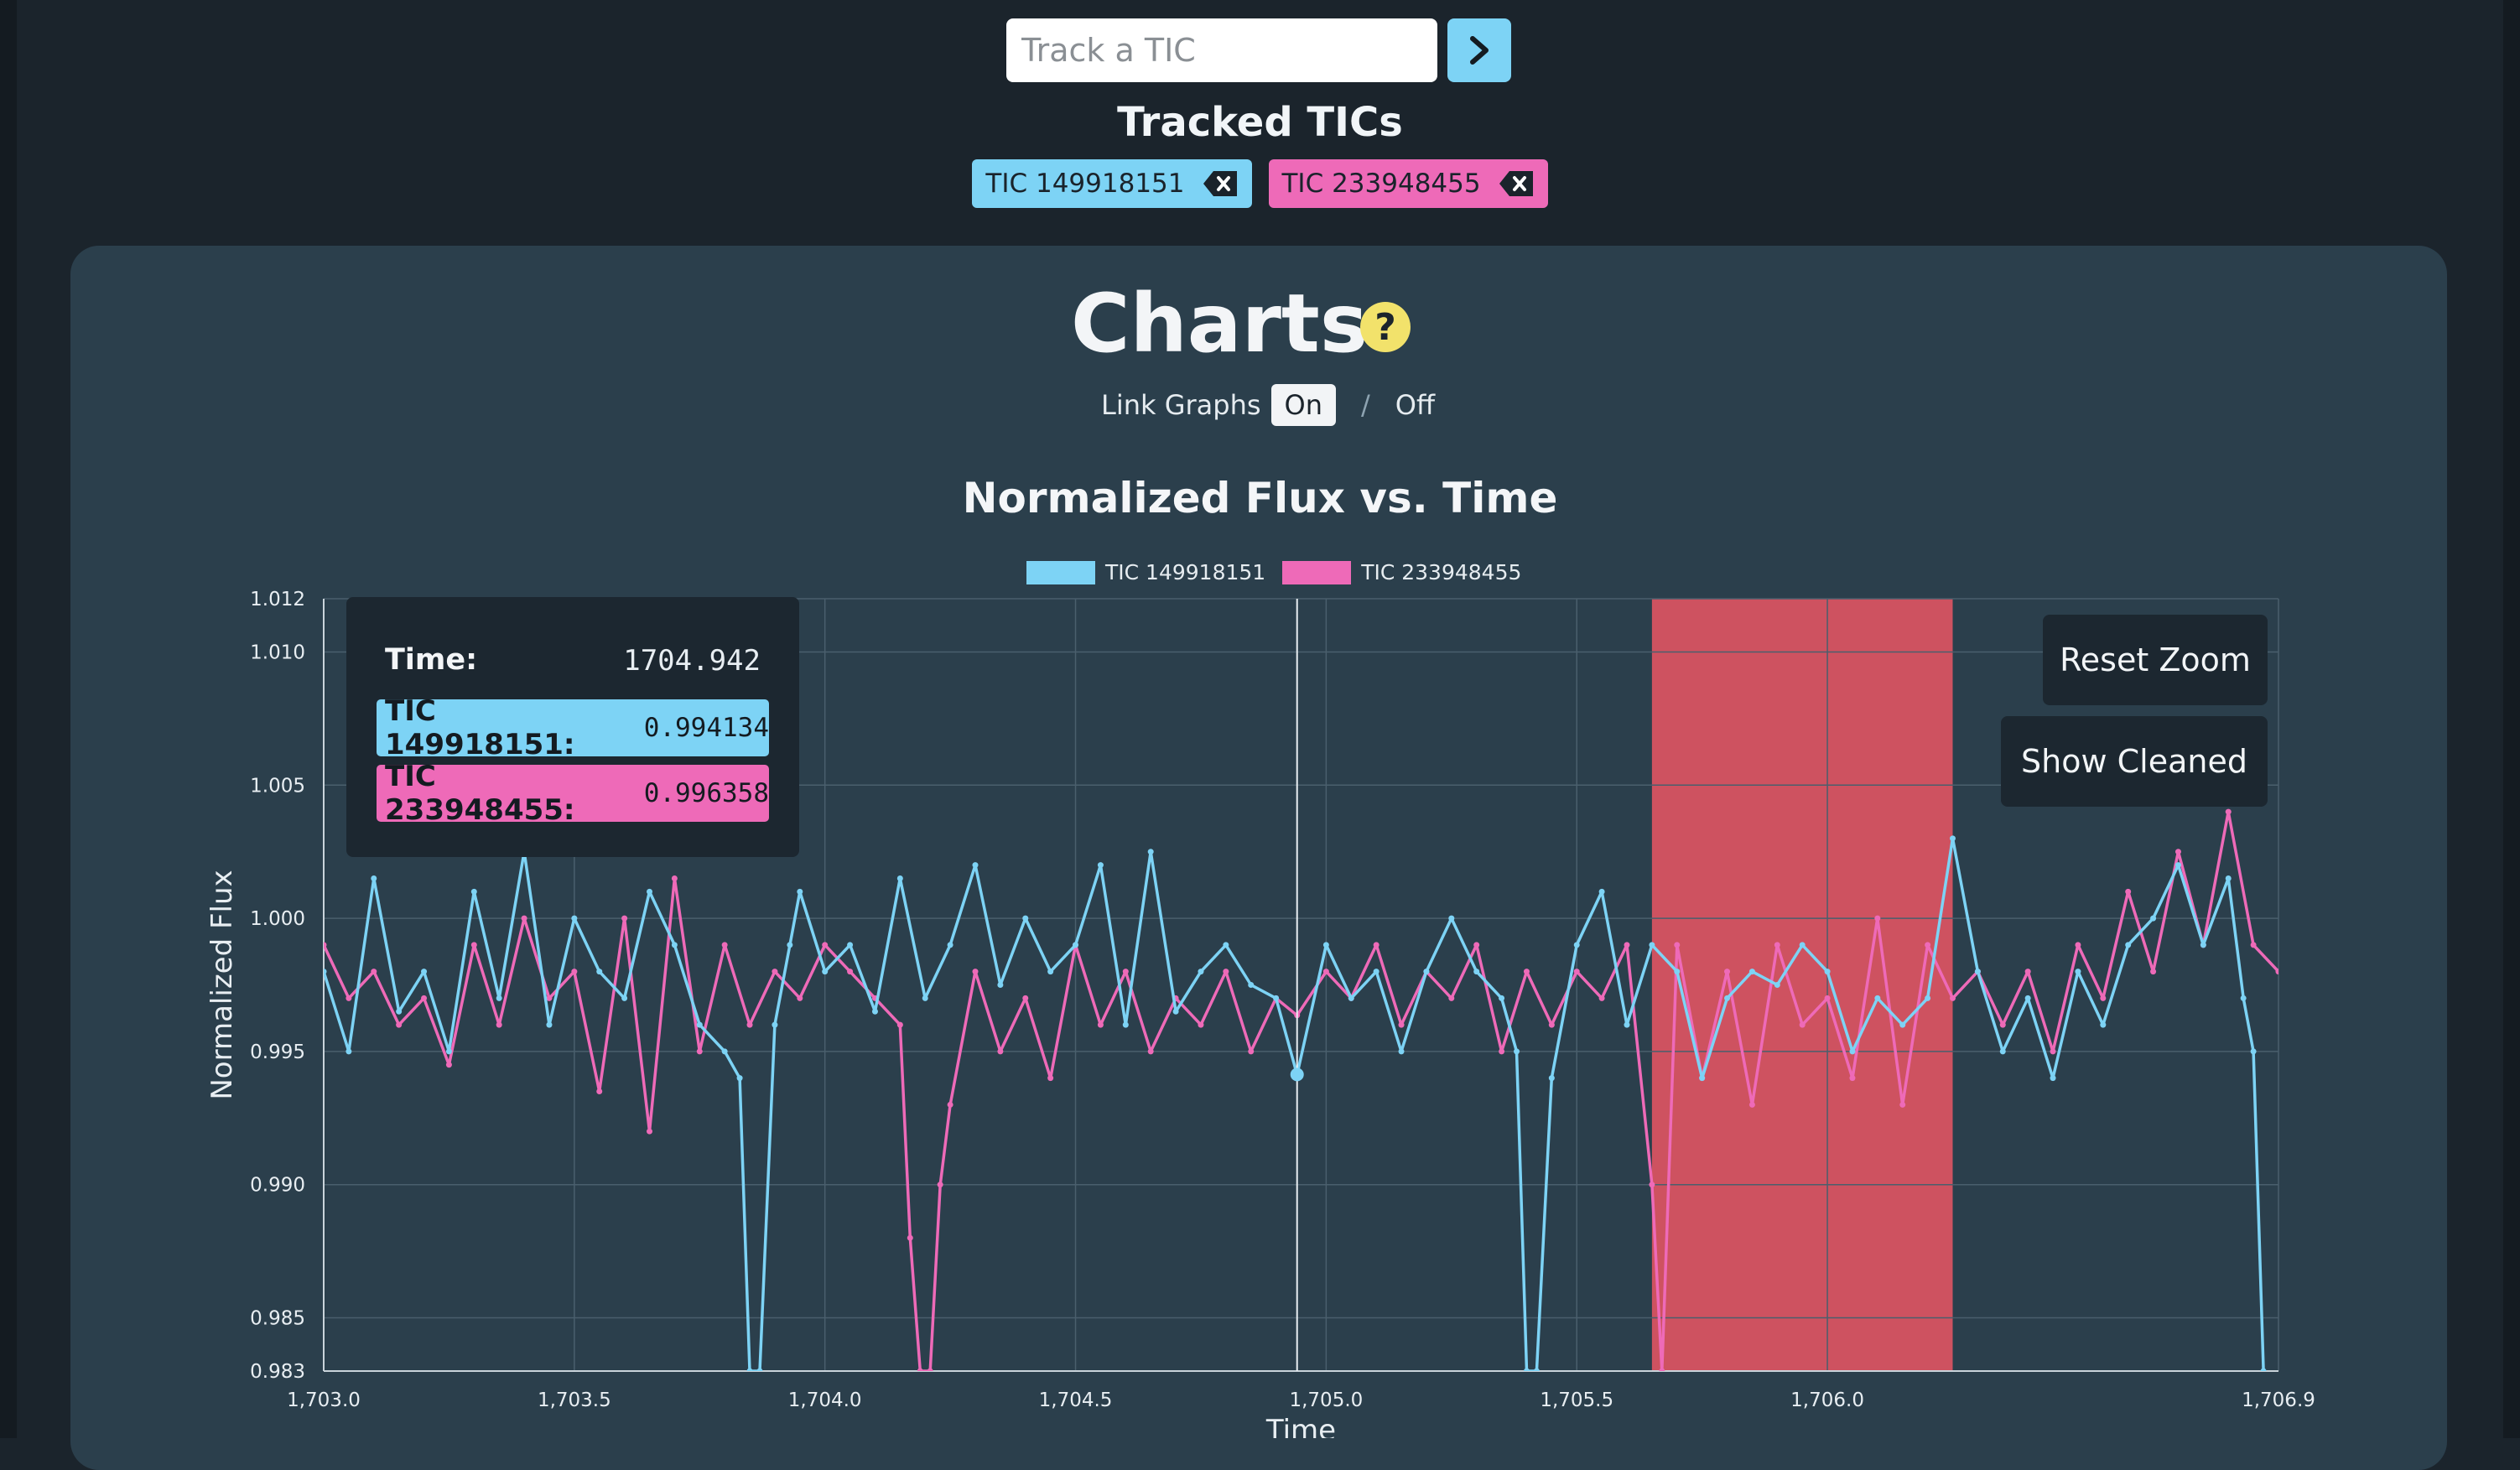  What do you see at coordinates (277, 919) in the screenshot?
I see `y-tick-label: 1.000` at bounding box center [277, 919].